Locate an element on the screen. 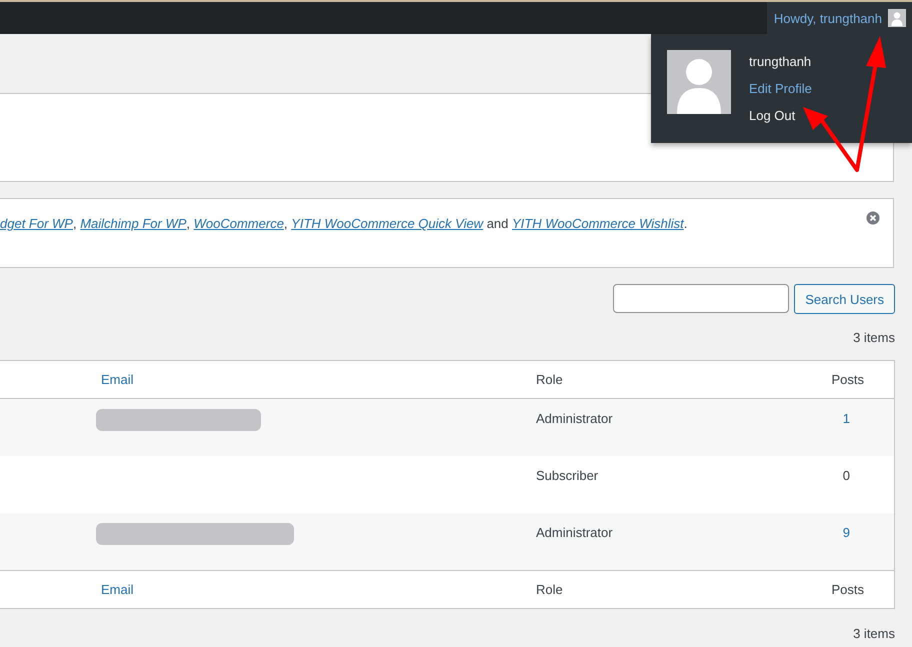 The width and height of the screenshot is (912, 647). posts-count-link: 1 is located at coordinates (846, 418).